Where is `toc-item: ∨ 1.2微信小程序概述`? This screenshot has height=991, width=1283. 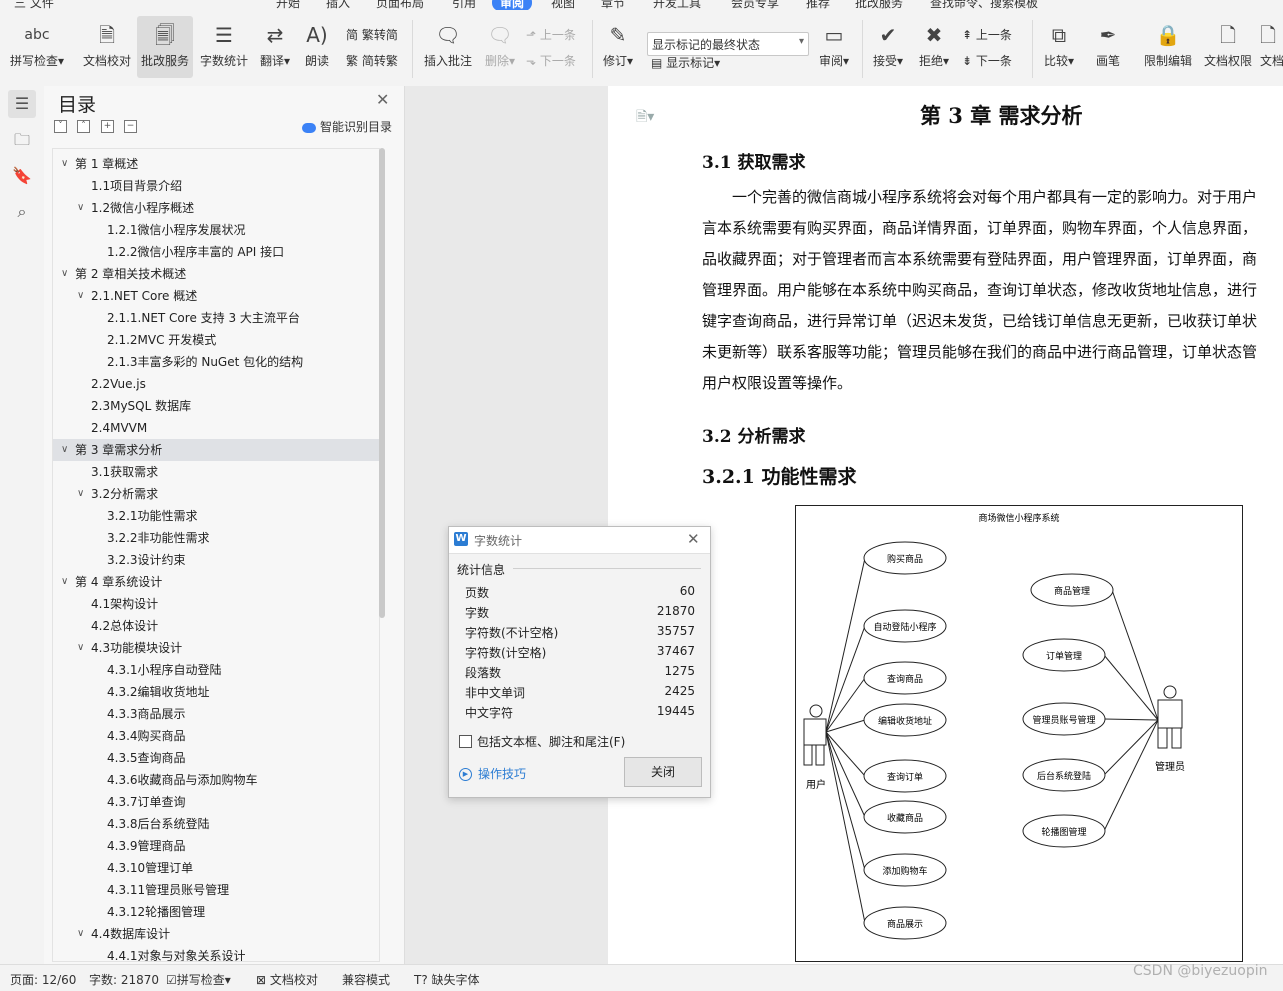 toc-item: ∨ 1.2微信小程序概述 is located at coordinates (216, 208).